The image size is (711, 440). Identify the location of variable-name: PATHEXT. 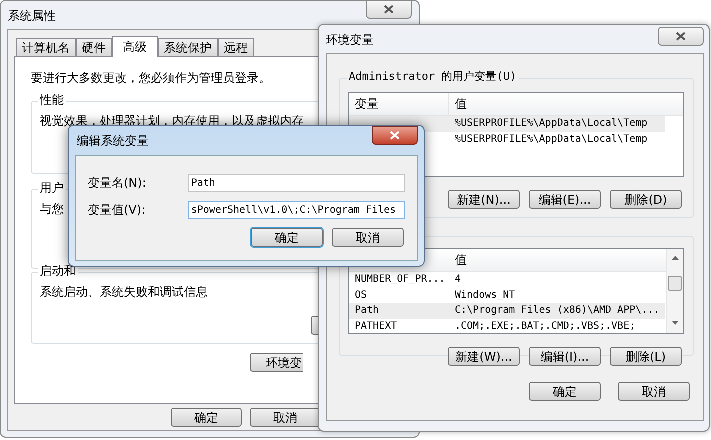
(376, 326).